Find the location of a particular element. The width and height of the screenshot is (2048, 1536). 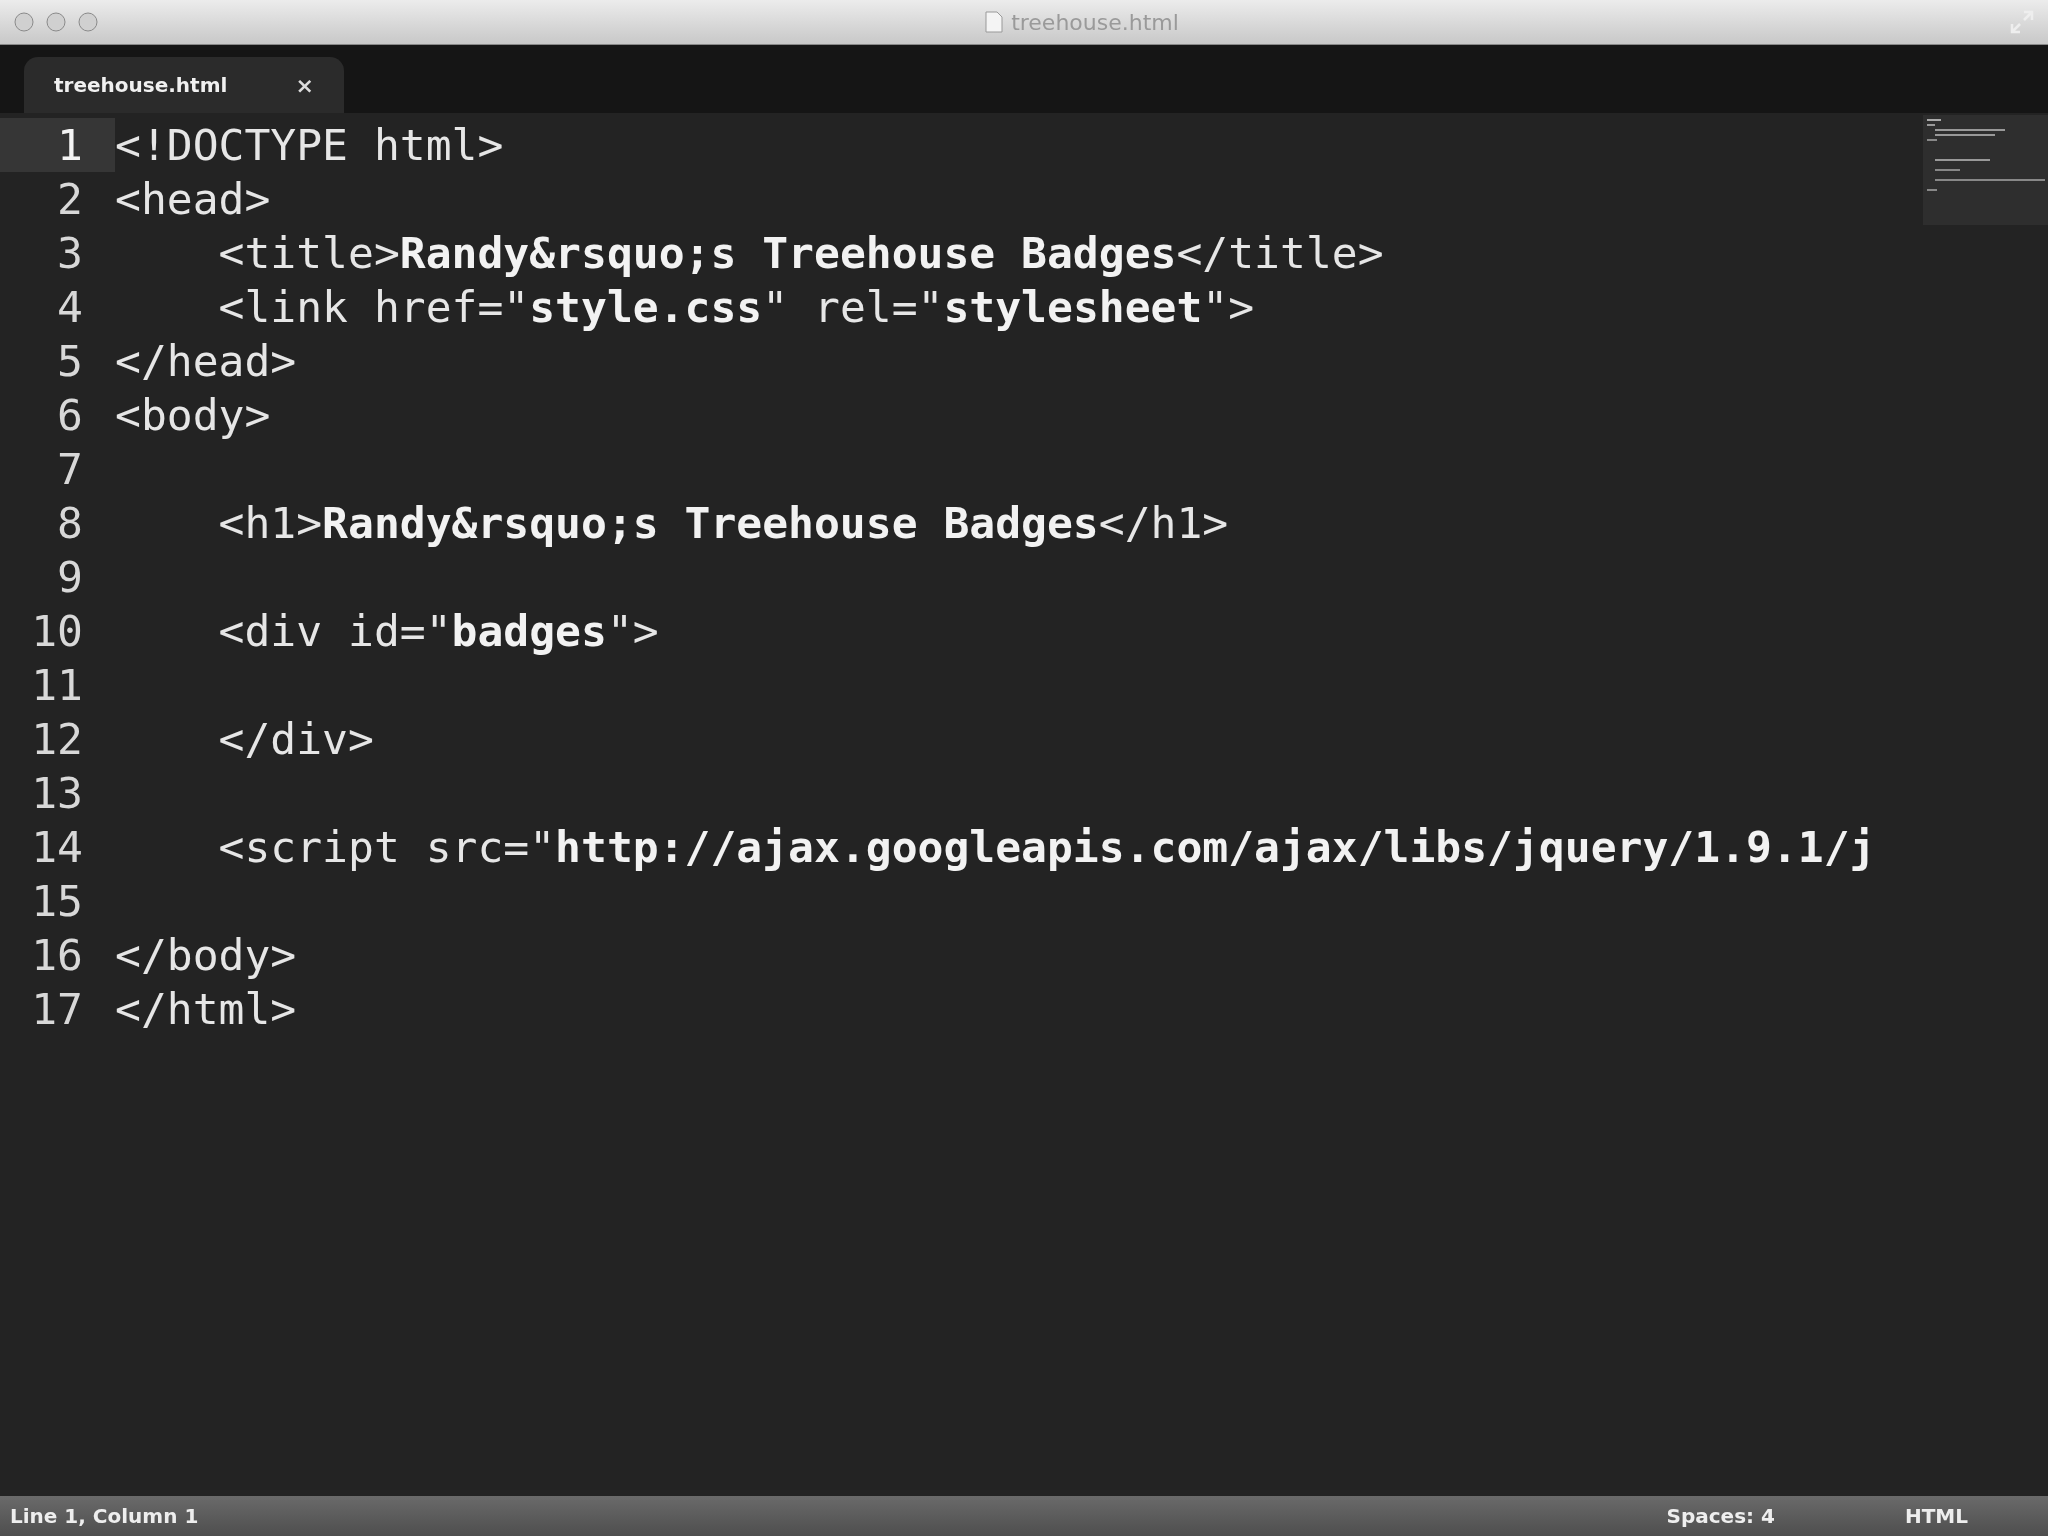

line-number: 8 is located at coordinates (70, 523).